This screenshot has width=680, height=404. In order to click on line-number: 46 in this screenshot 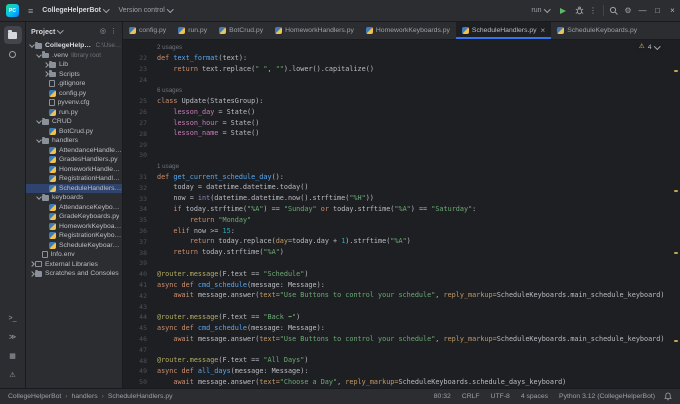, I will do `click(135, 339)`.